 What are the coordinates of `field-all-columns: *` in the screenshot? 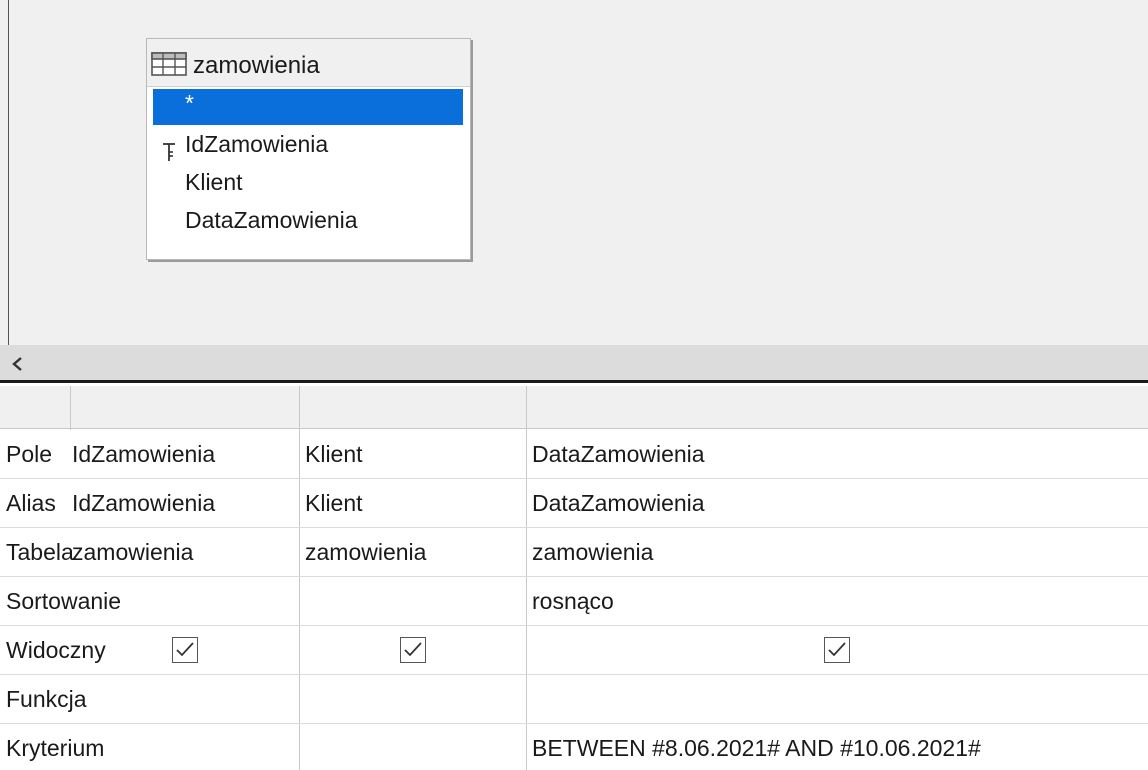 It's located at (308, 107).